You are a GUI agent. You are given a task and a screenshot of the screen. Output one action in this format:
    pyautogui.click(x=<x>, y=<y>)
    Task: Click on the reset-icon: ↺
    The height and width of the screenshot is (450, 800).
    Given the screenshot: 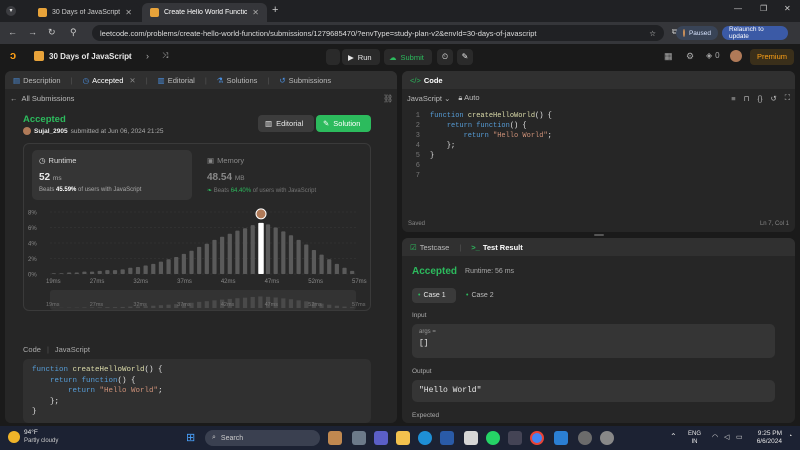 What is the action you would take?
    pyautogui.click(x=773, y=98)
    